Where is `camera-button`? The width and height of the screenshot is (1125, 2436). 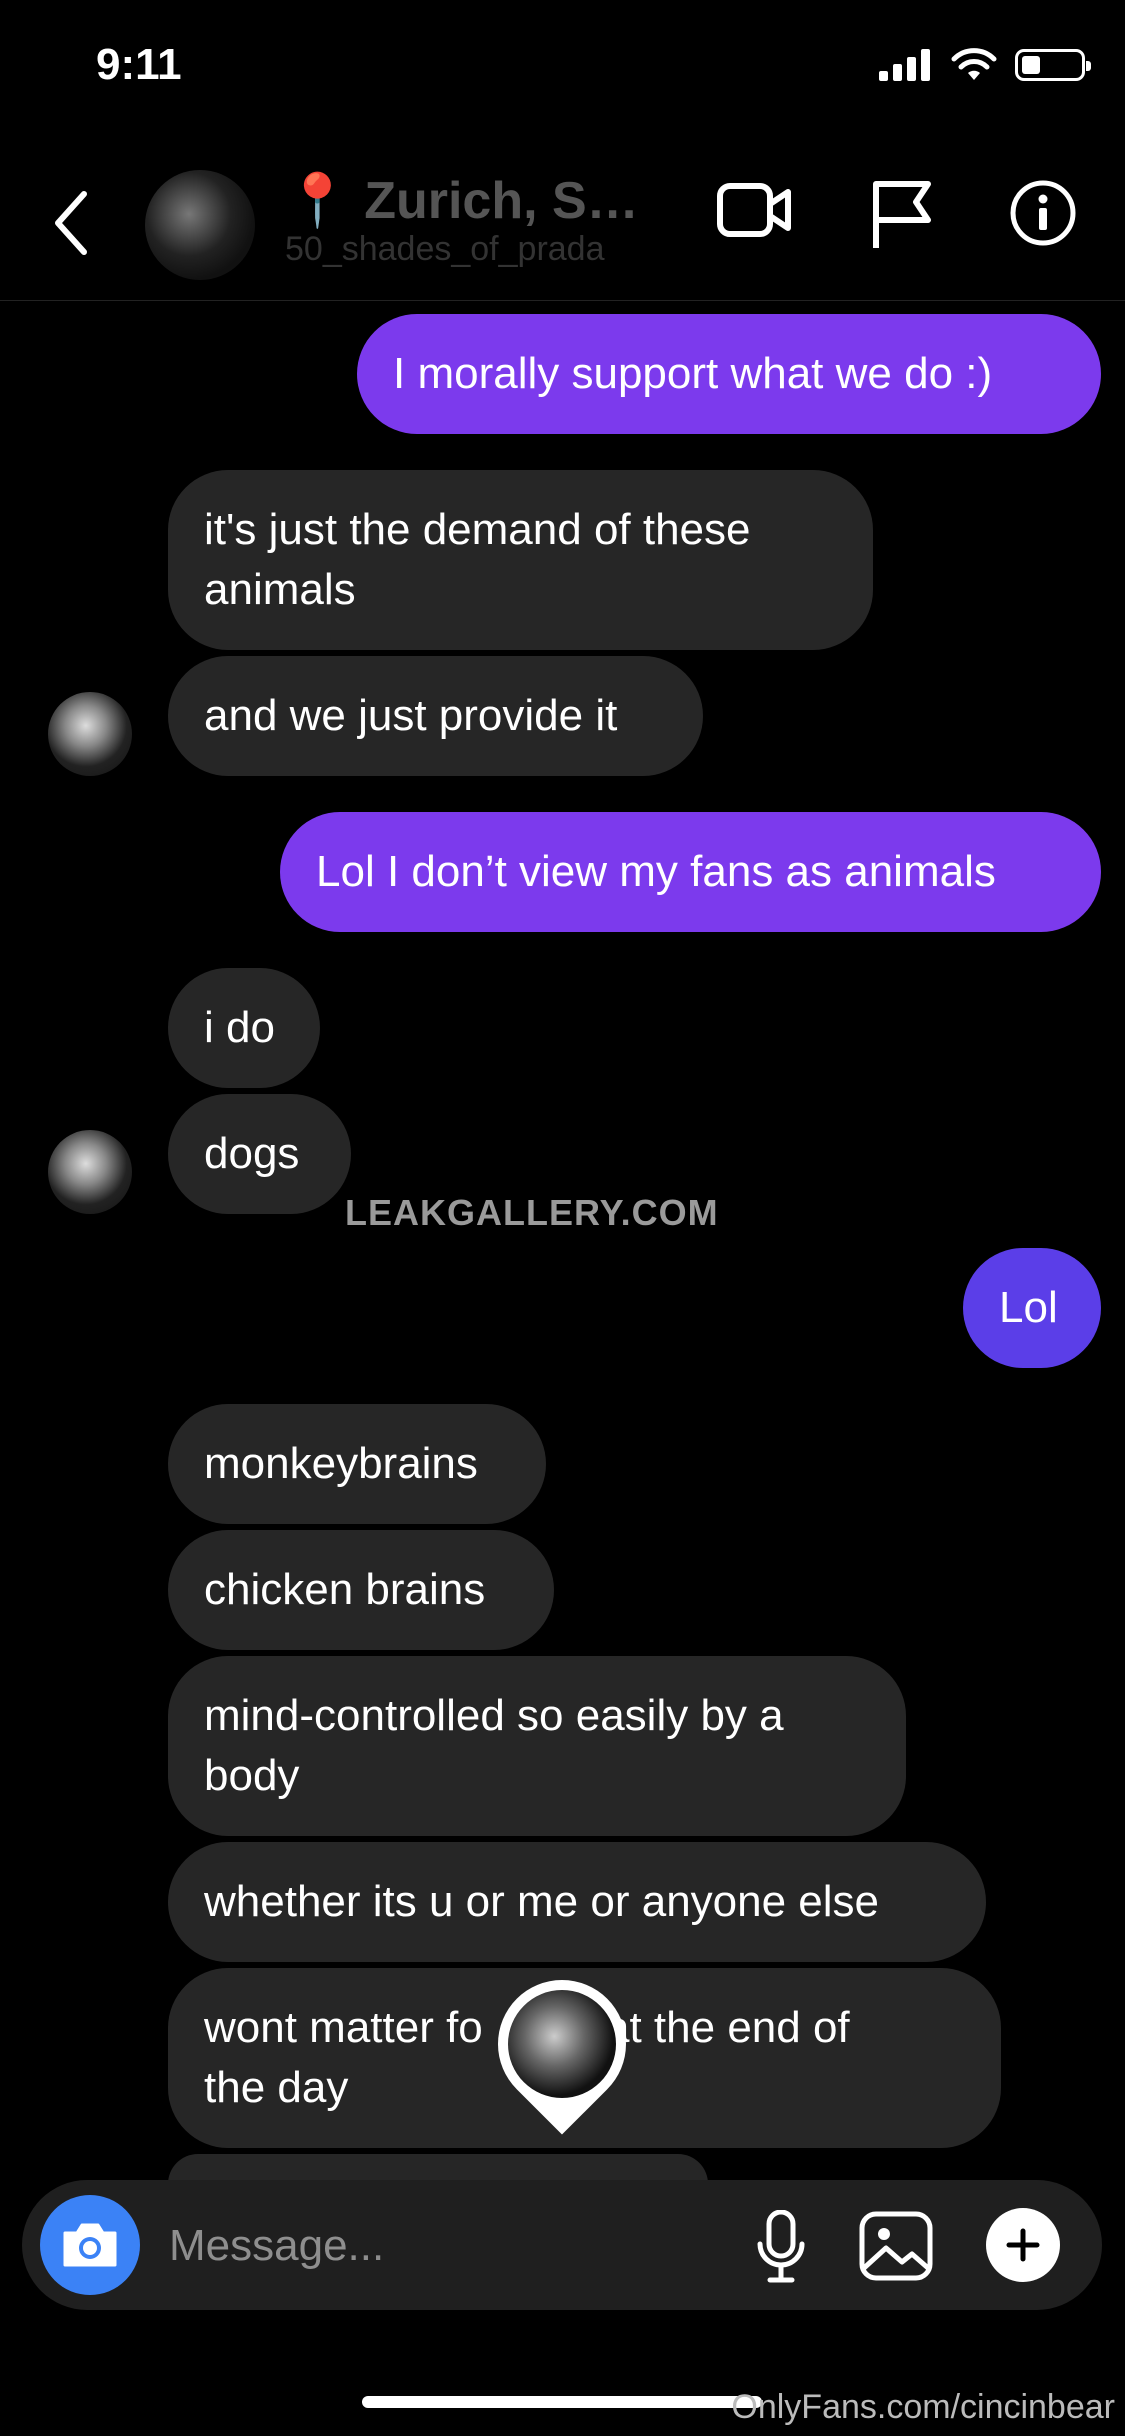
camera-button is located at coordinates (90, 2245).